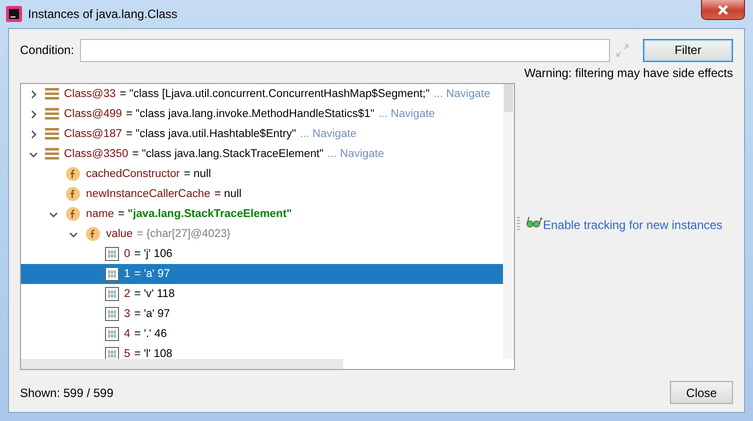 This screenshot has width=753, height=421. What do you see at coordinates (103, 14) in the screenshot?
I see `window-title: Instances of java.lang.Class` at bounding box center [103, 14].